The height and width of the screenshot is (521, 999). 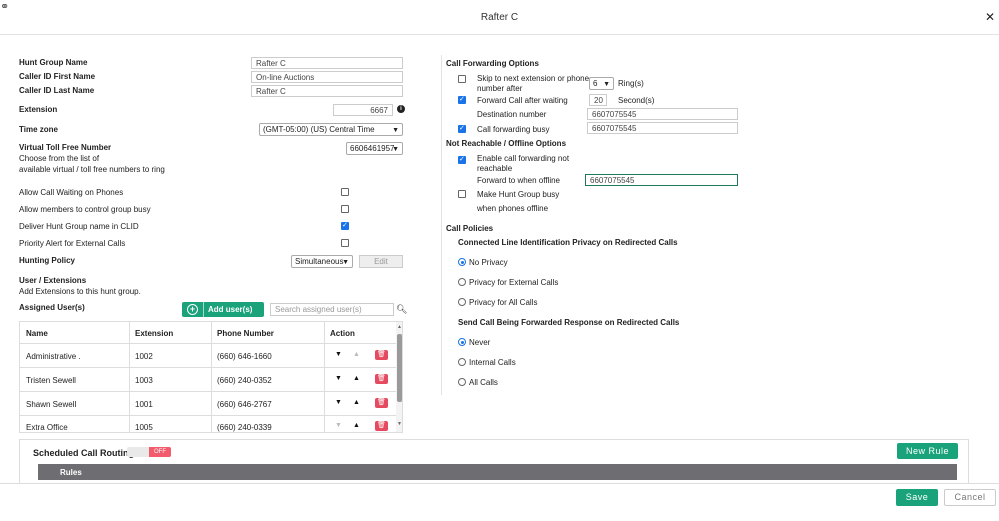 I want to click on caller-last-input: Rafter C, so click(x=327, y=91).